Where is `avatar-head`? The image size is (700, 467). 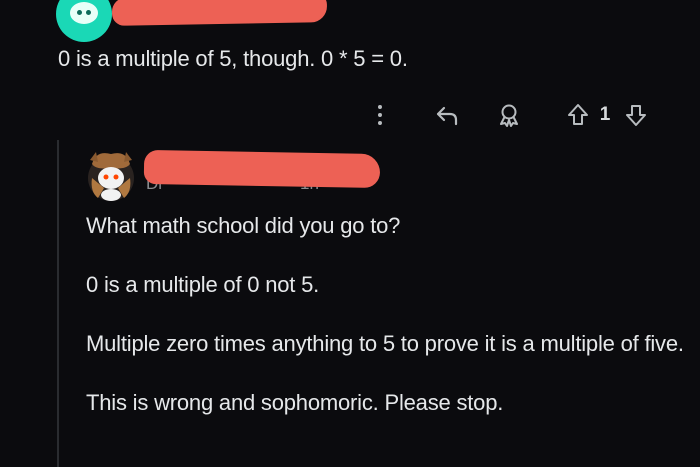
avatar-head is located at coordinates (84, 13).